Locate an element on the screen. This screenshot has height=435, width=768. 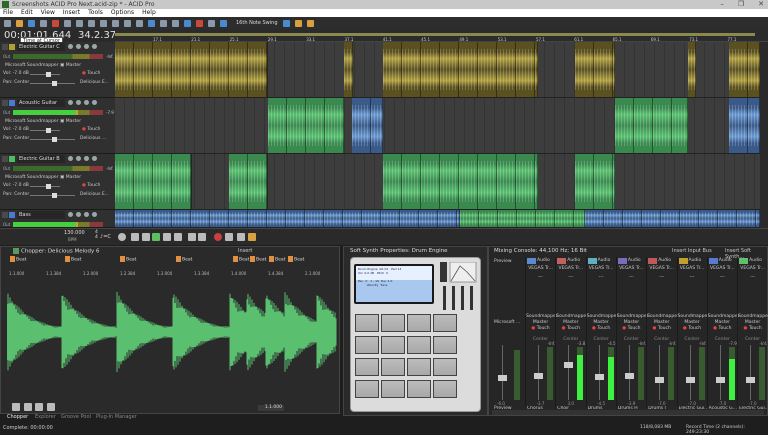
arm-icon is located at coordinates (94, 158).